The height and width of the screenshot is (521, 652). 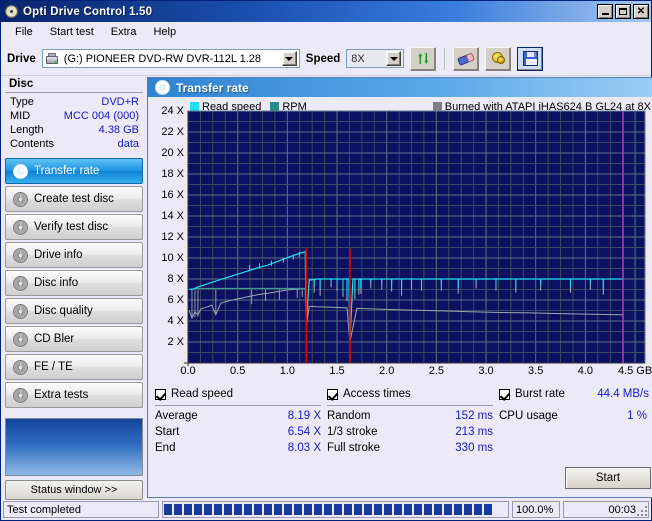 What do you see at coordinates (410, 405) in the screenshot?
I see `divider` at bounding box center [410, 405].